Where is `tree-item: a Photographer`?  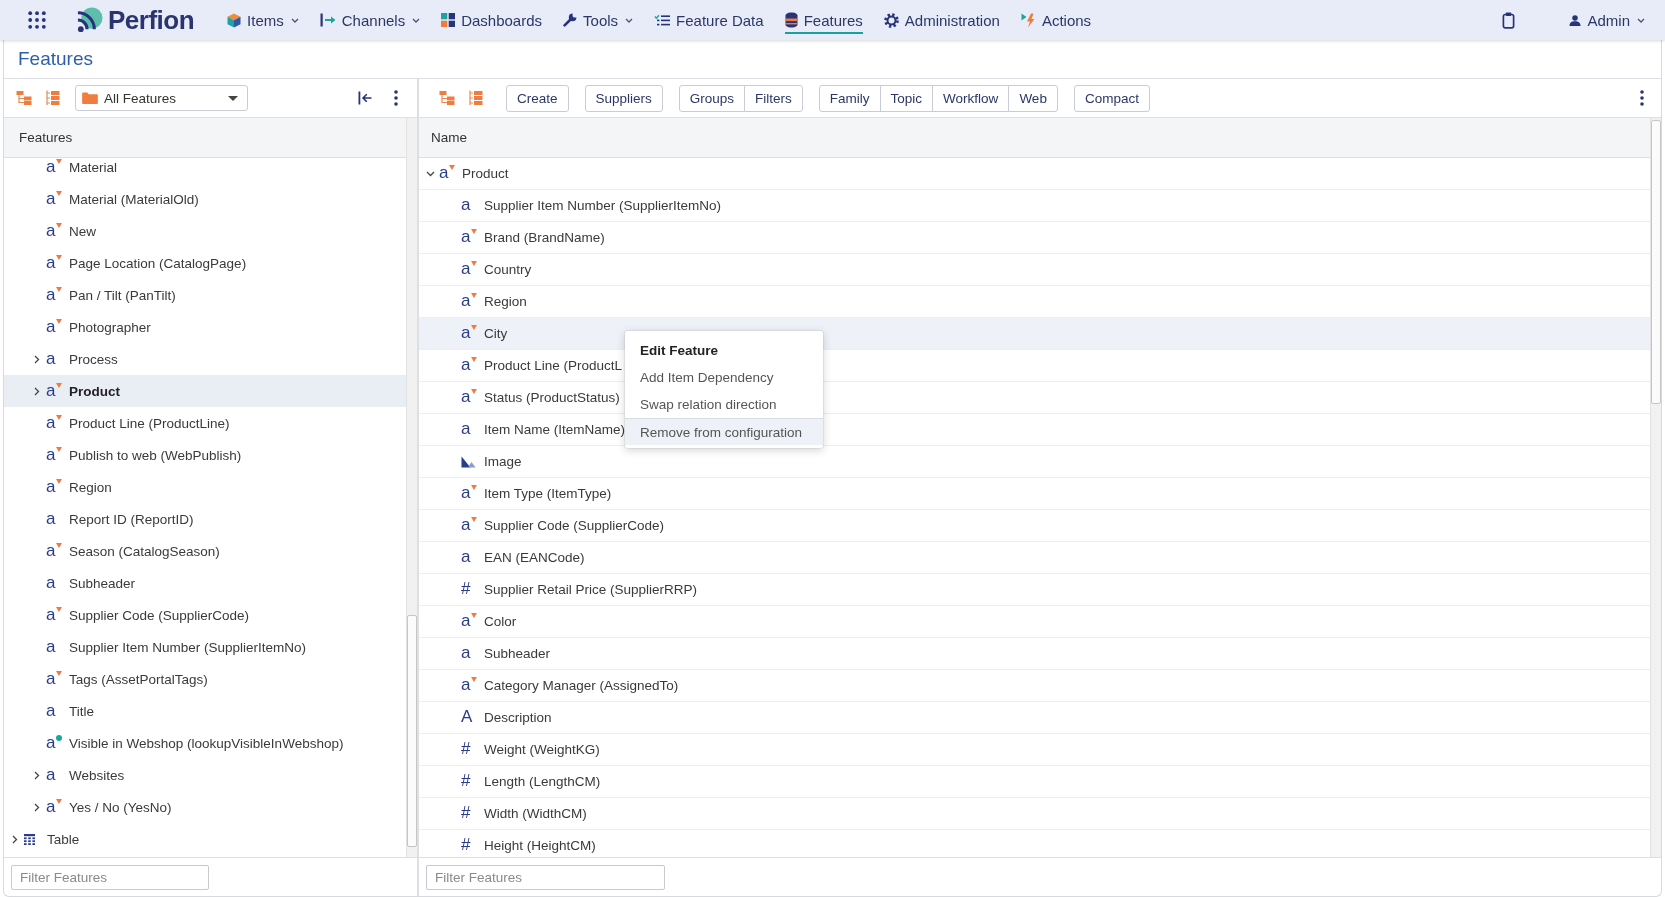 tree-item: a Photographer is located at coordinates (205, 327).